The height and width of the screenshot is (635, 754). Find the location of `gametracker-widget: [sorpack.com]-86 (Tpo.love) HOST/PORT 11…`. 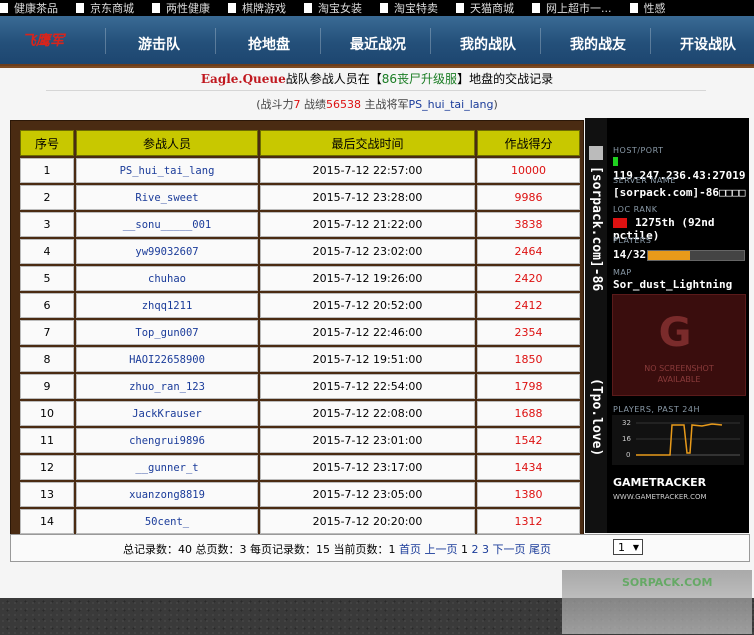

gametracker-widget: [sorpack.com]-86 (Tpo.love) HOST/PORT 11… is located at coordinates (667, 325).